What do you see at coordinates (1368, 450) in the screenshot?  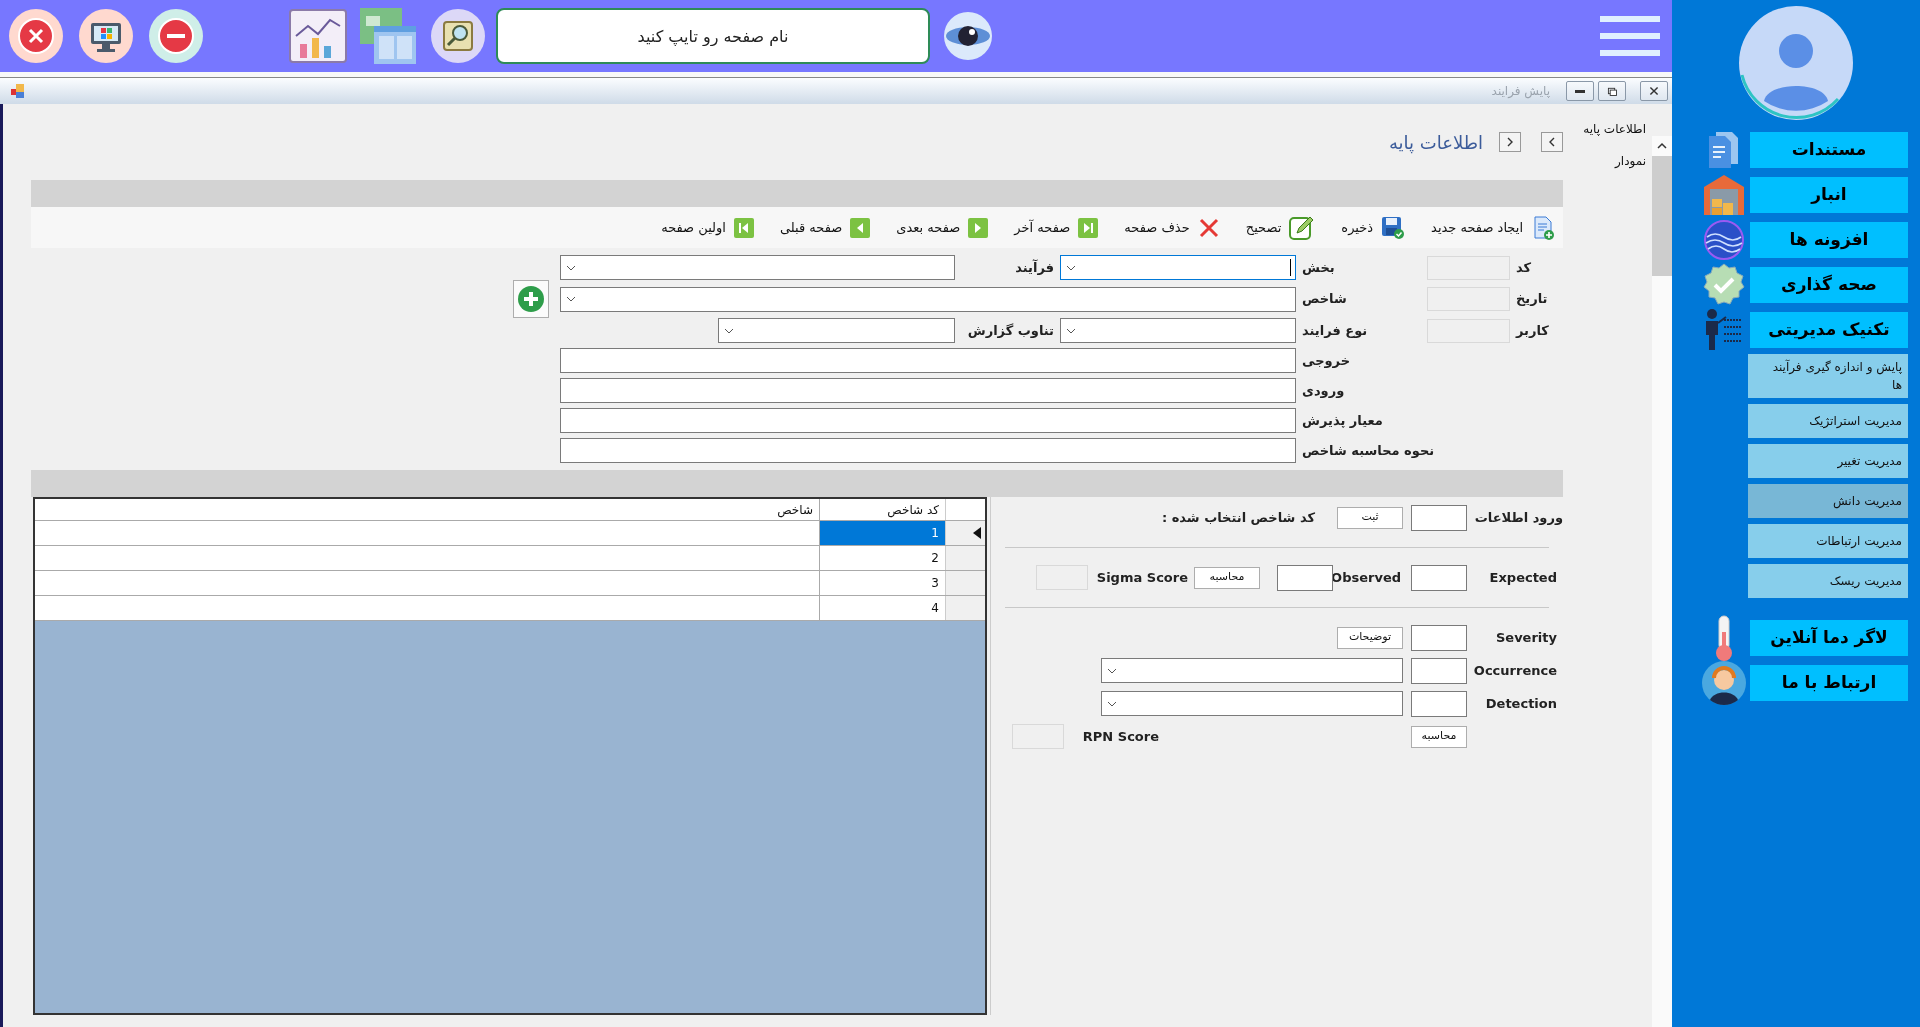 I see `field-label: نحوه محاسبه شاخص` at bounding box center [1368, 450].